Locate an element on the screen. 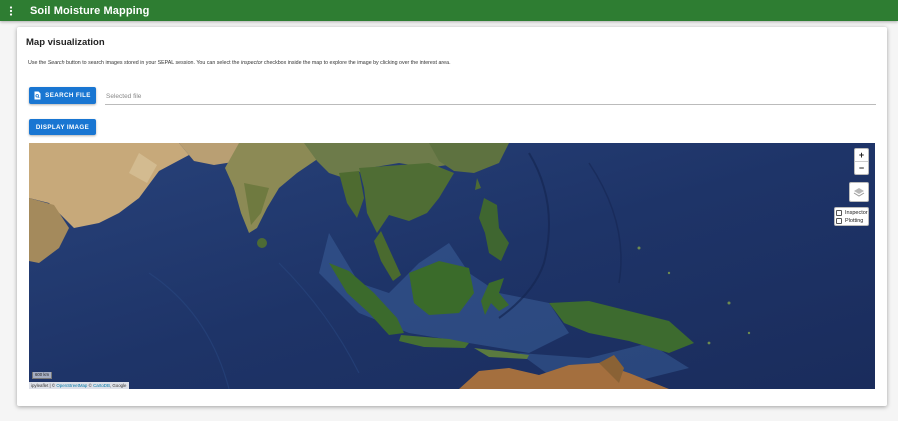 Image resolution: width=898 pixels, height=421 pixels. inspector-checkbox-box is located at coordinates (839, 213).